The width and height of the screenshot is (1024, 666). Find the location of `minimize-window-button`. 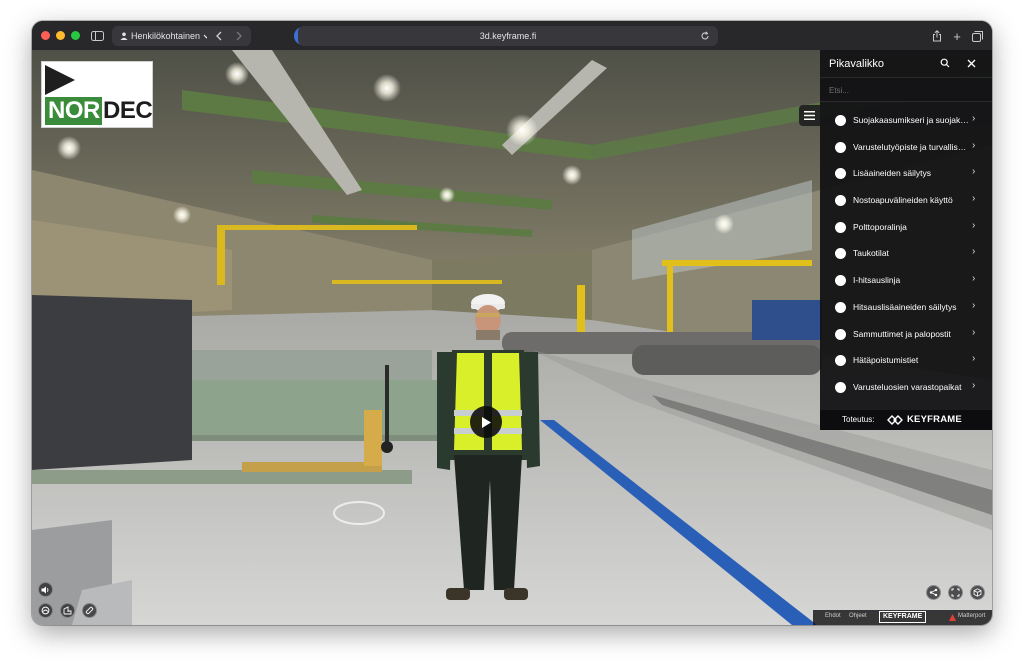

minimize-window-button is located at coordinates (60, 35).